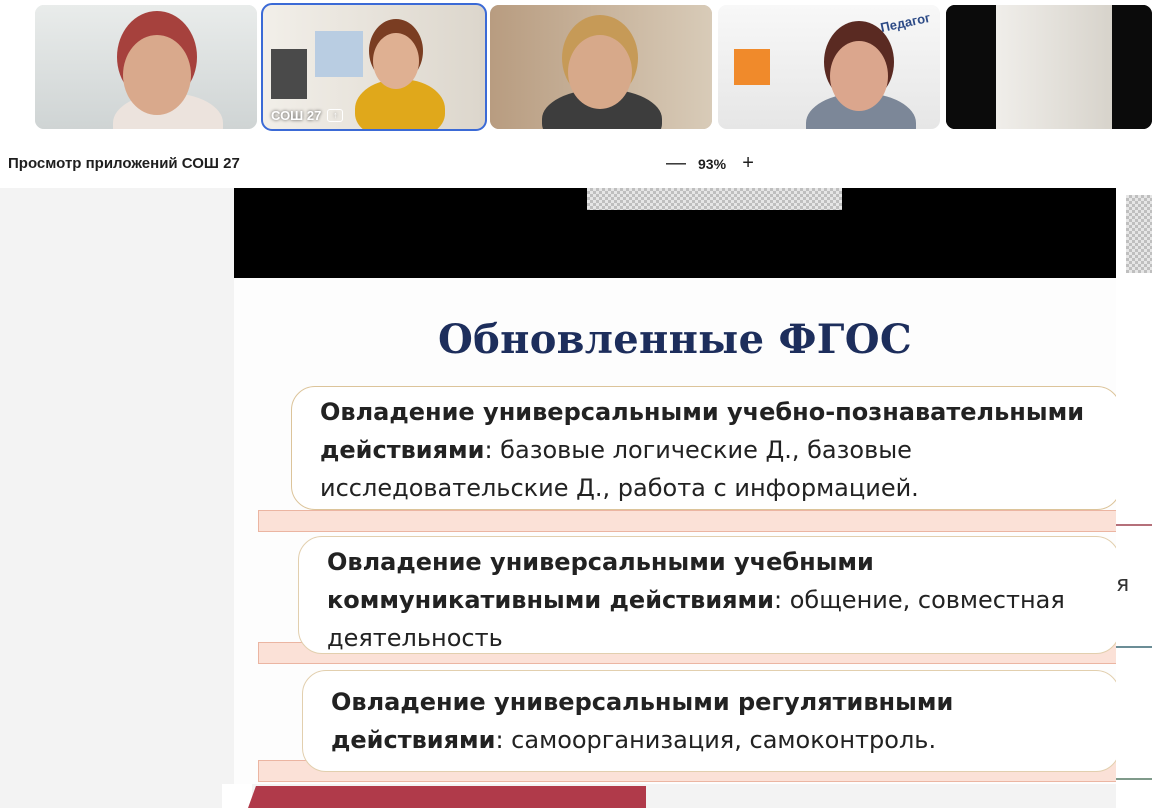  I want to click on slide-footer-bar, so click(447, 797).